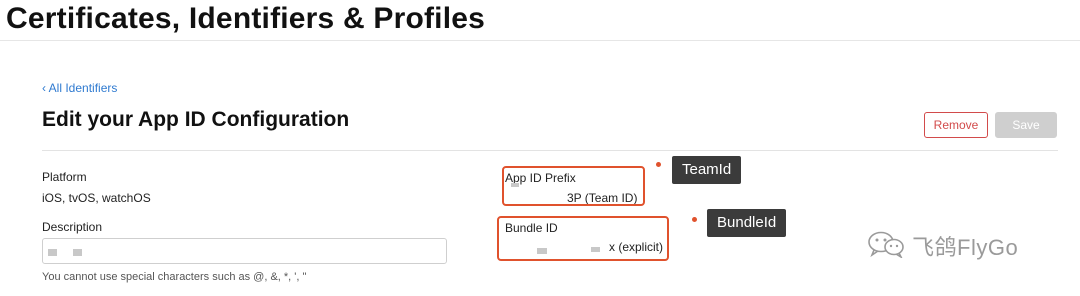  I want to click on team-id-marker-dot, so click(658, 164).